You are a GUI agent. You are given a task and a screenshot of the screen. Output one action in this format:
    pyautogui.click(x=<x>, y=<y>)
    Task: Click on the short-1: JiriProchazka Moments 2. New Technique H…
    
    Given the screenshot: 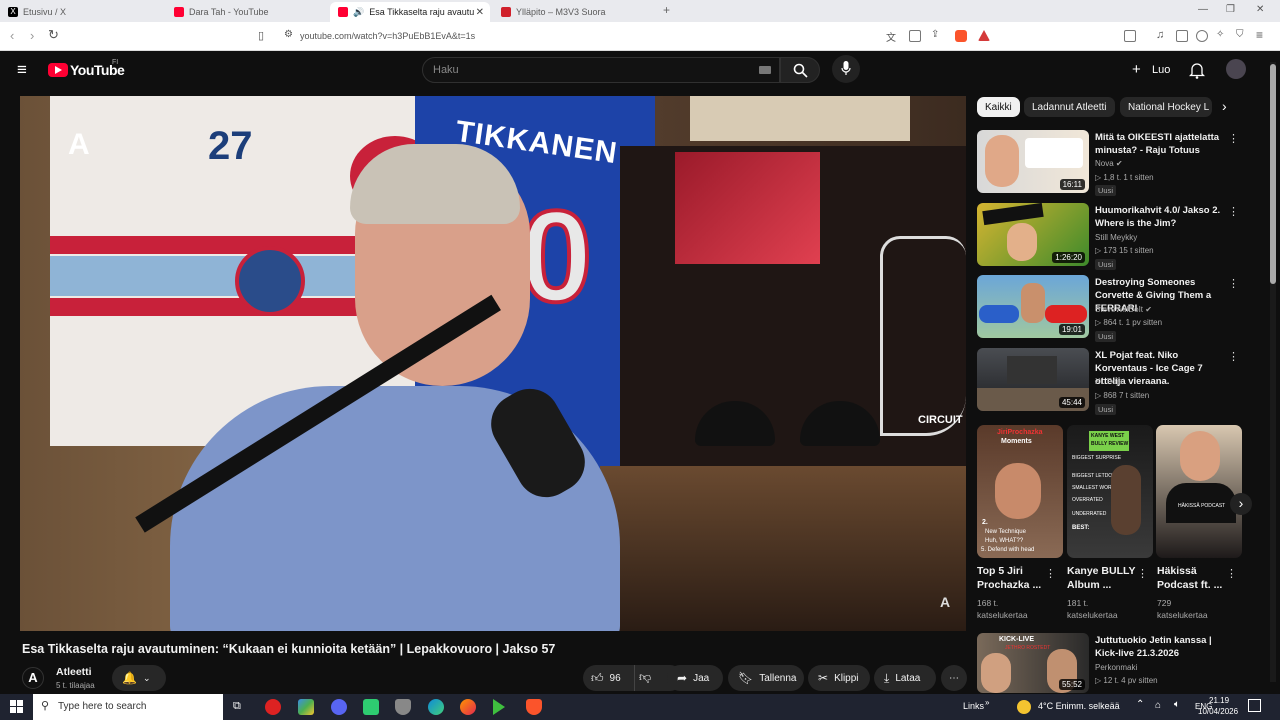 What is the action you would take?
    pyautogui.click(x=1020, y=491)
    